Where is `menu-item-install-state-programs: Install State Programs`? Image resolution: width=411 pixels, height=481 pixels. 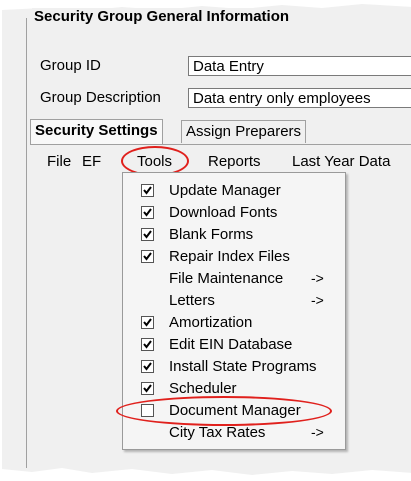 menu-item-install-state-programs: Install State Programs is located at coordinates (234, 367).